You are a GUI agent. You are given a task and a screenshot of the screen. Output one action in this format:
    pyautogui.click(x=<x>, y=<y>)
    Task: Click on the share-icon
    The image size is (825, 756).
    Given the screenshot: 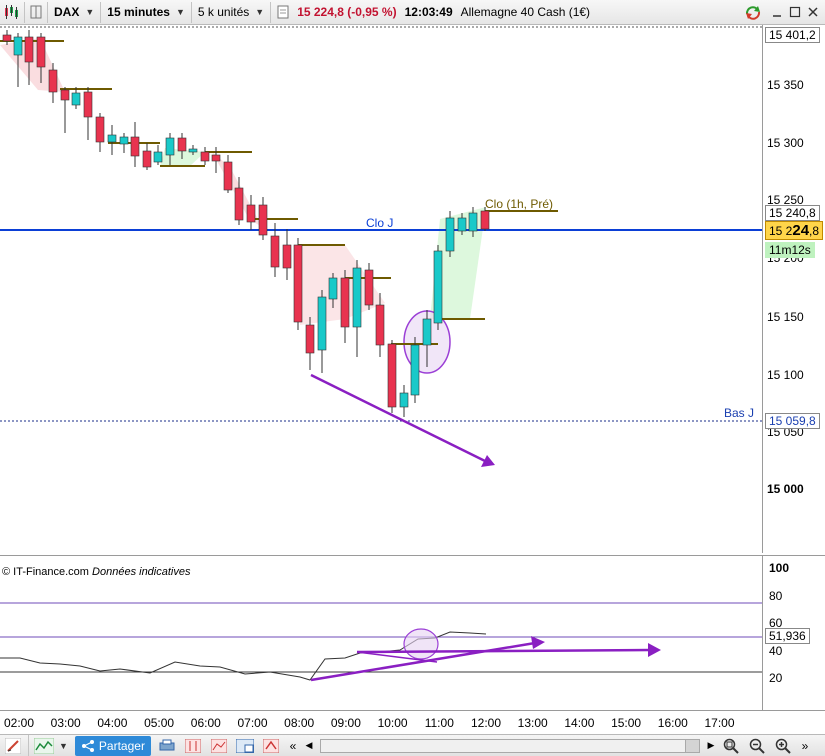 What is the action you would take?
    pyautogui.click(x=87, y=745)
    